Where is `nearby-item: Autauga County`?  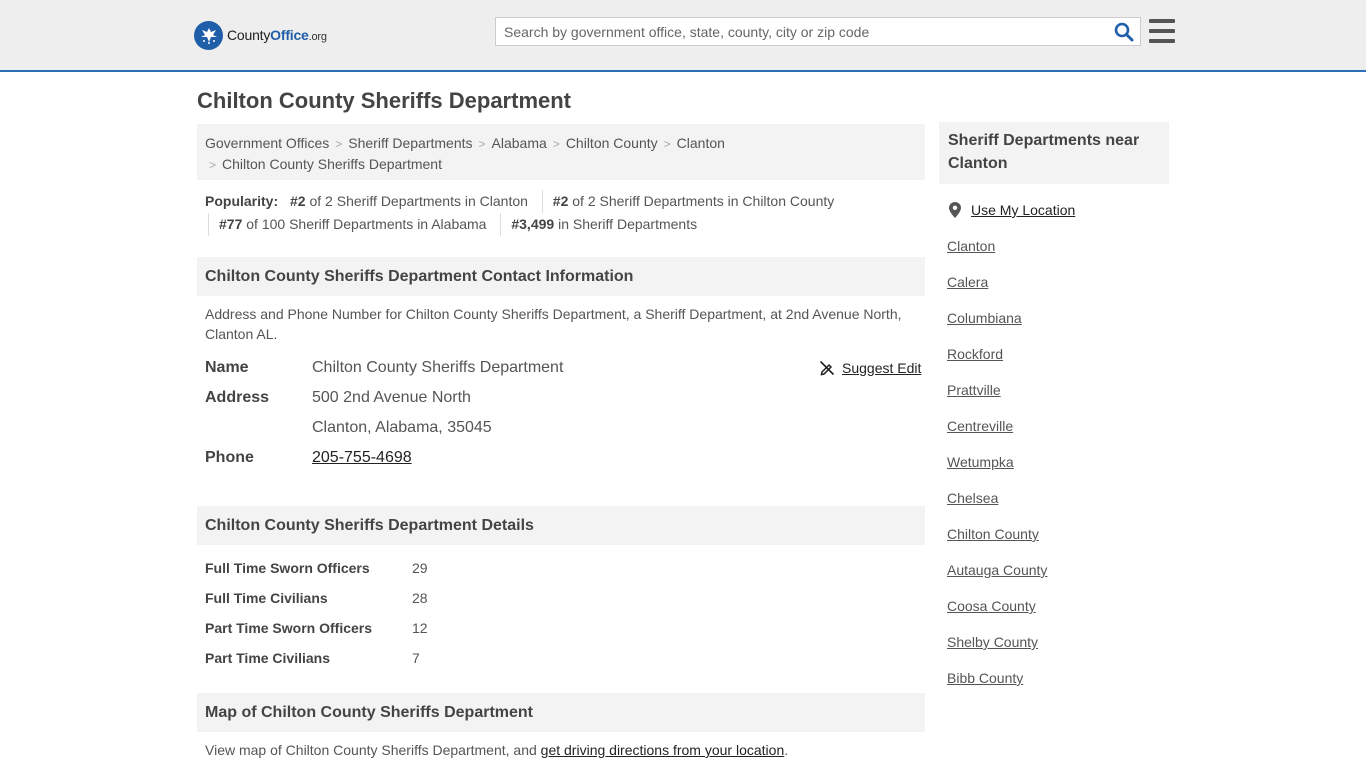 nearby-item: Autauga County is located at coordinates (997, 577).